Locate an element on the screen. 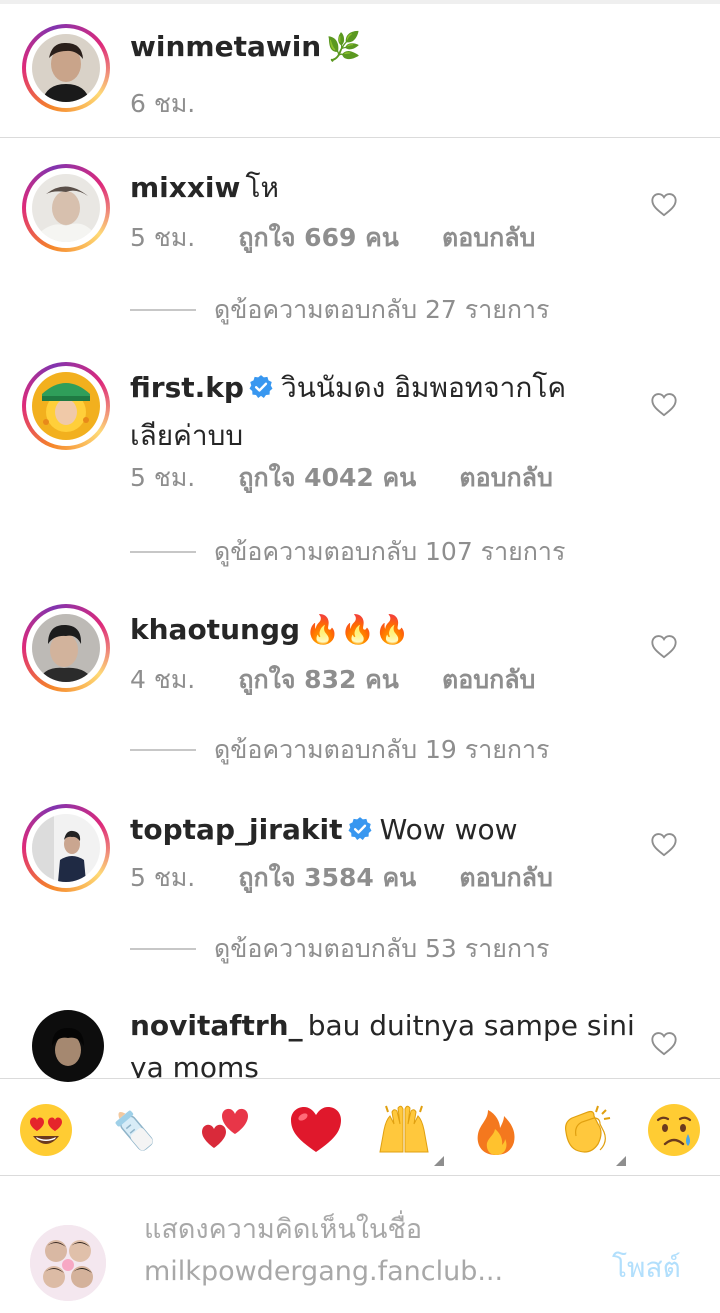  comment-username: novitaftrh_ is located at coordinates (216, 1025).